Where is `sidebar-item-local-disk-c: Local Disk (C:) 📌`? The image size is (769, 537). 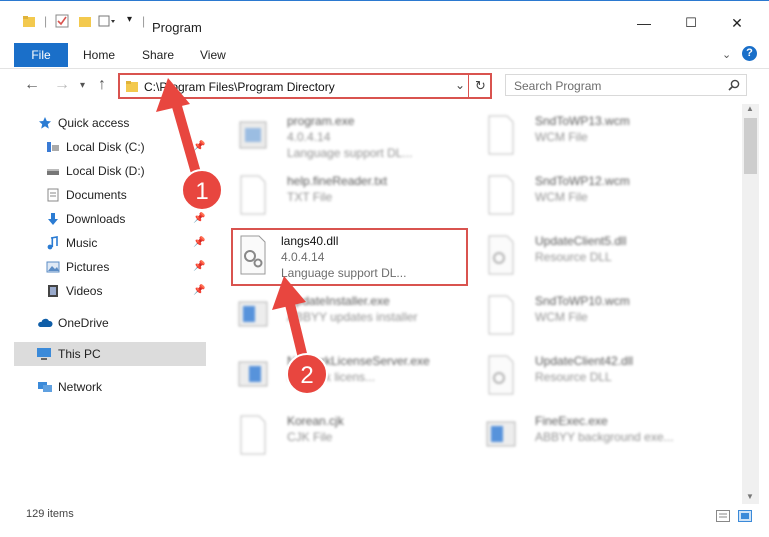 sidebar-item-local-disk-c: Local Disk (C:) 📌 is located at coordinates (103, 147).